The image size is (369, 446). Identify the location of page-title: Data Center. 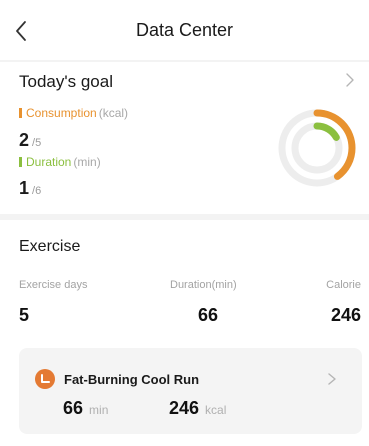
(184, 30).